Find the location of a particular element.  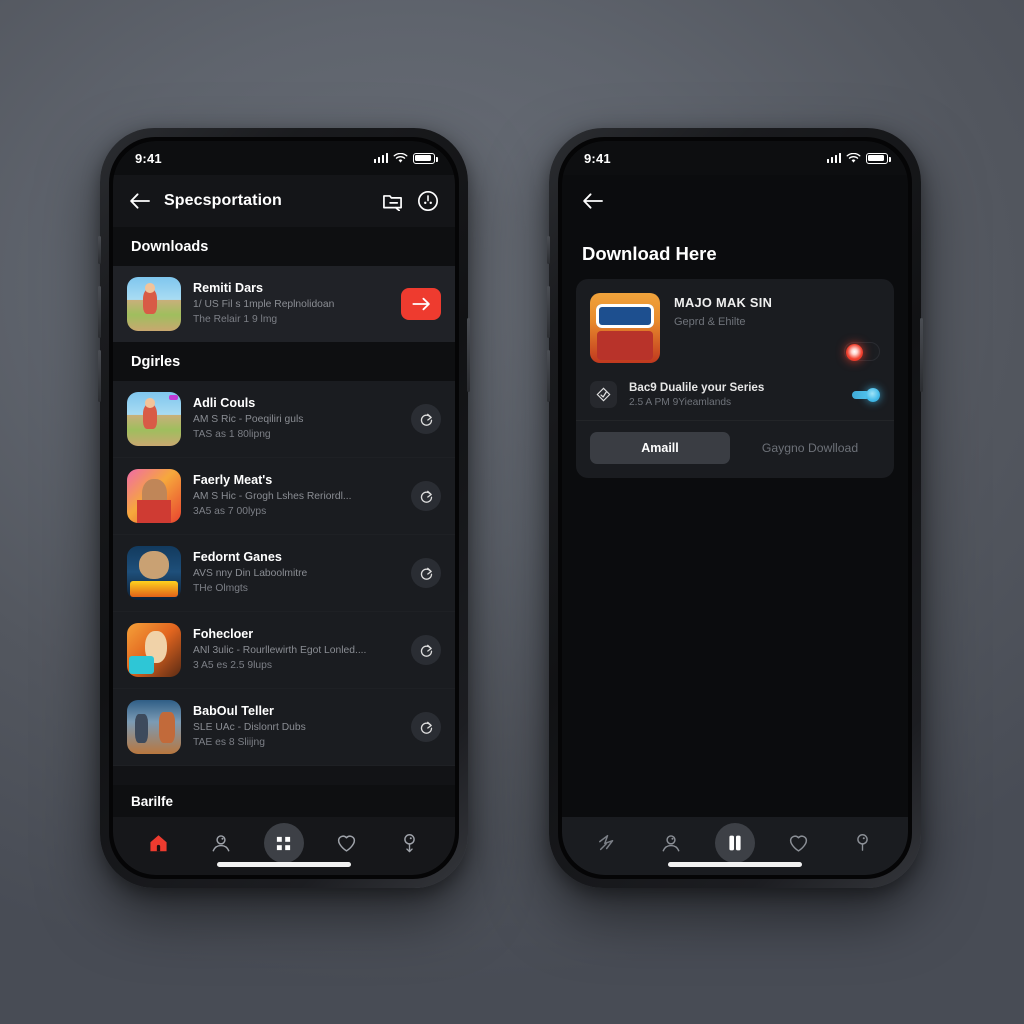

more-circle-icon is located at coordinates (428, 201).